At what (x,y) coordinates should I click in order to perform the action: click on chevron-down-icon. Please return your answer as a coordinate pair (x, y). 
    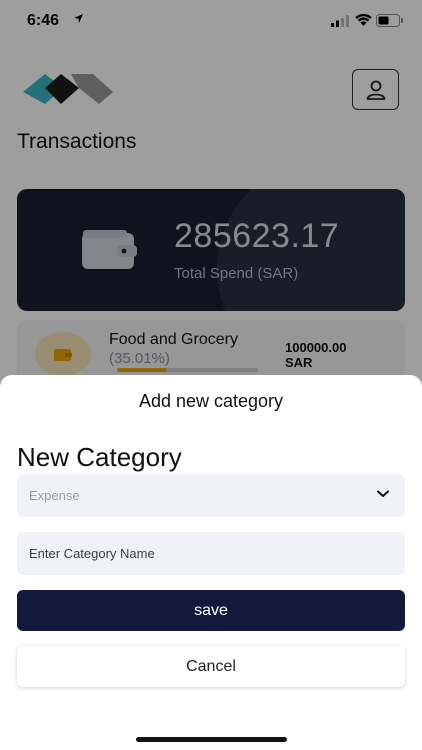
    Looking at the image, I should click on (383, 493).